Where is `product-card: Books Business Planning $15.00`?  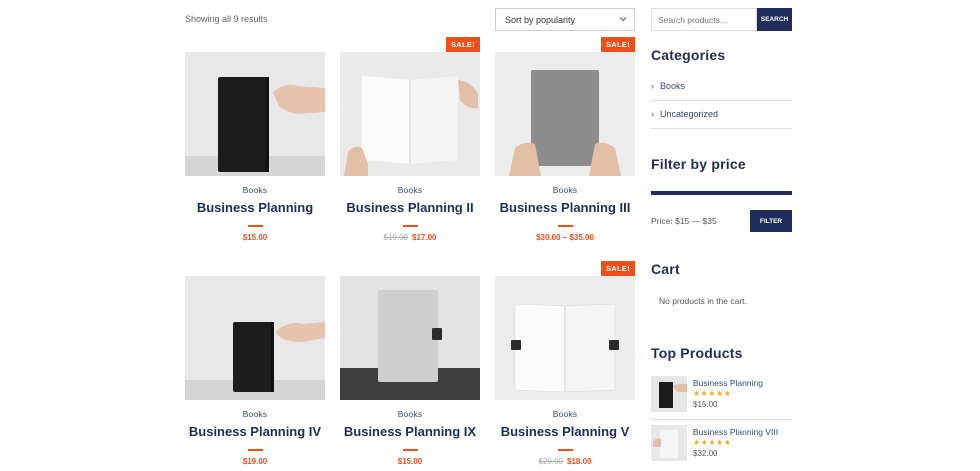 product-card: Books Business Planning $15.00 is located at coordinates (255, 147).